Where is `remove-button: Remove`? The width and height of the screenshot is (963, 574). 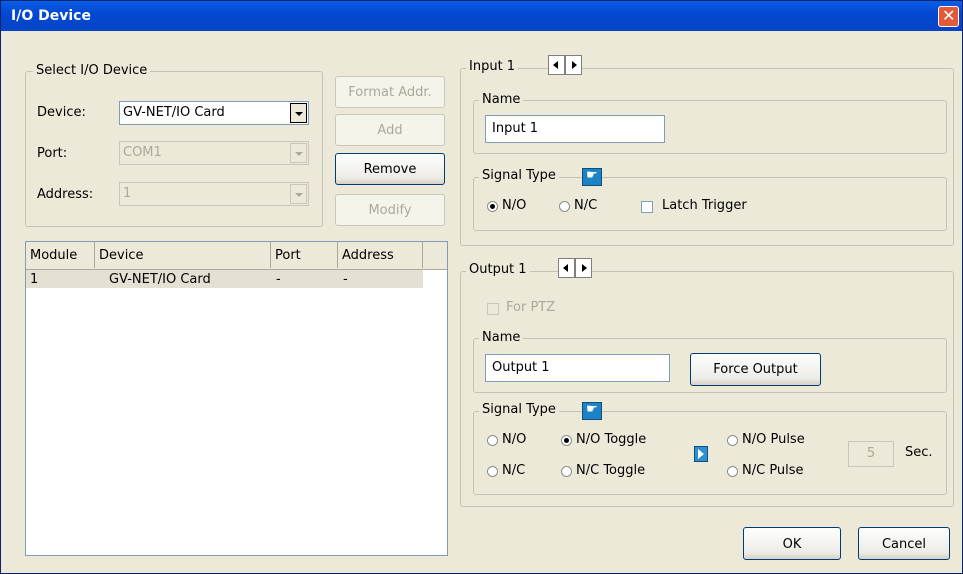 remove-button: Remove is located at coordinates (390, 169).